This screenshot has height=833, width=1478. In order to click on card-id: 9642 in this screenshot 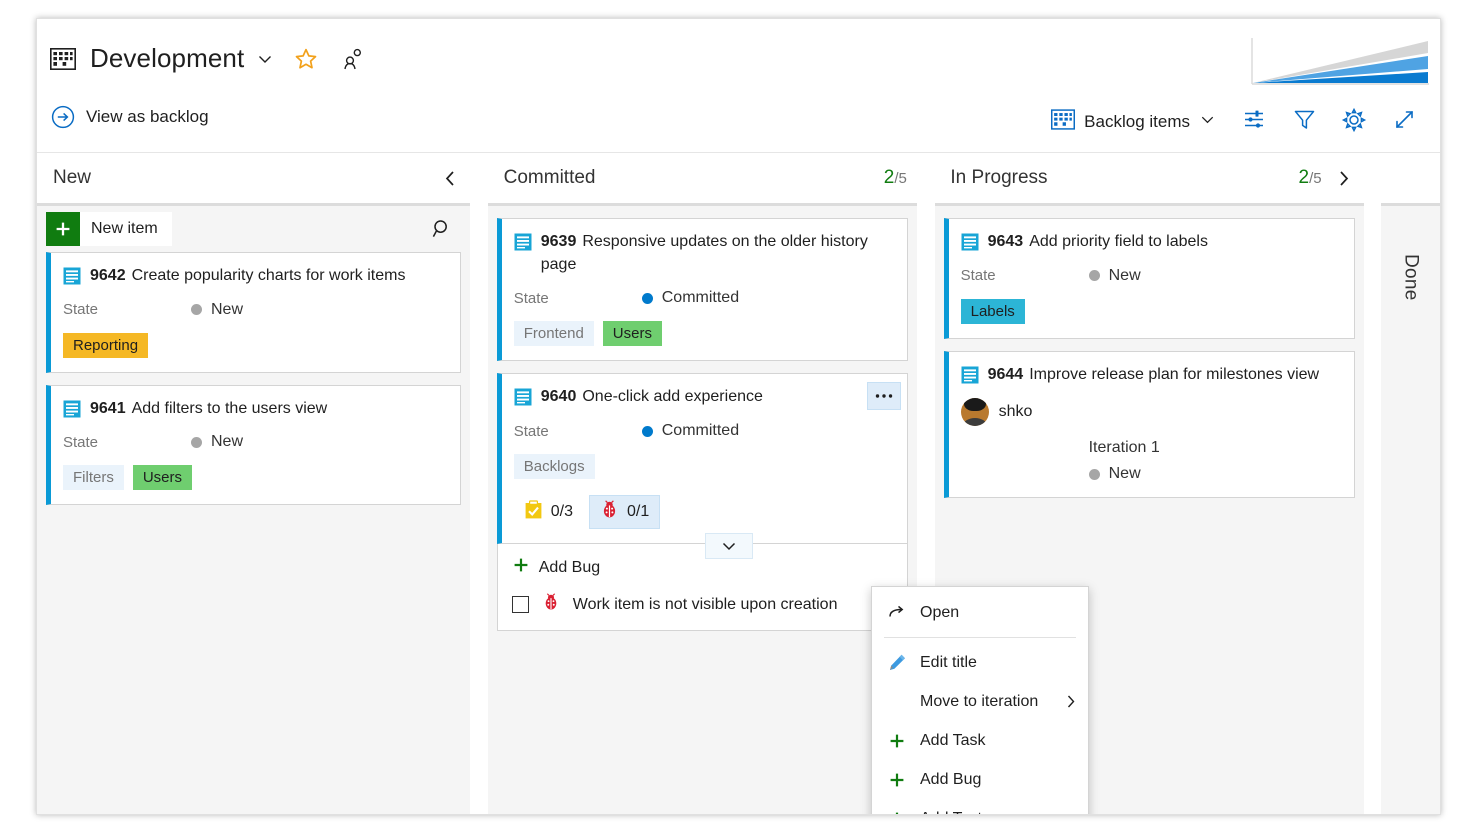, I will do `click(108, 275)`.